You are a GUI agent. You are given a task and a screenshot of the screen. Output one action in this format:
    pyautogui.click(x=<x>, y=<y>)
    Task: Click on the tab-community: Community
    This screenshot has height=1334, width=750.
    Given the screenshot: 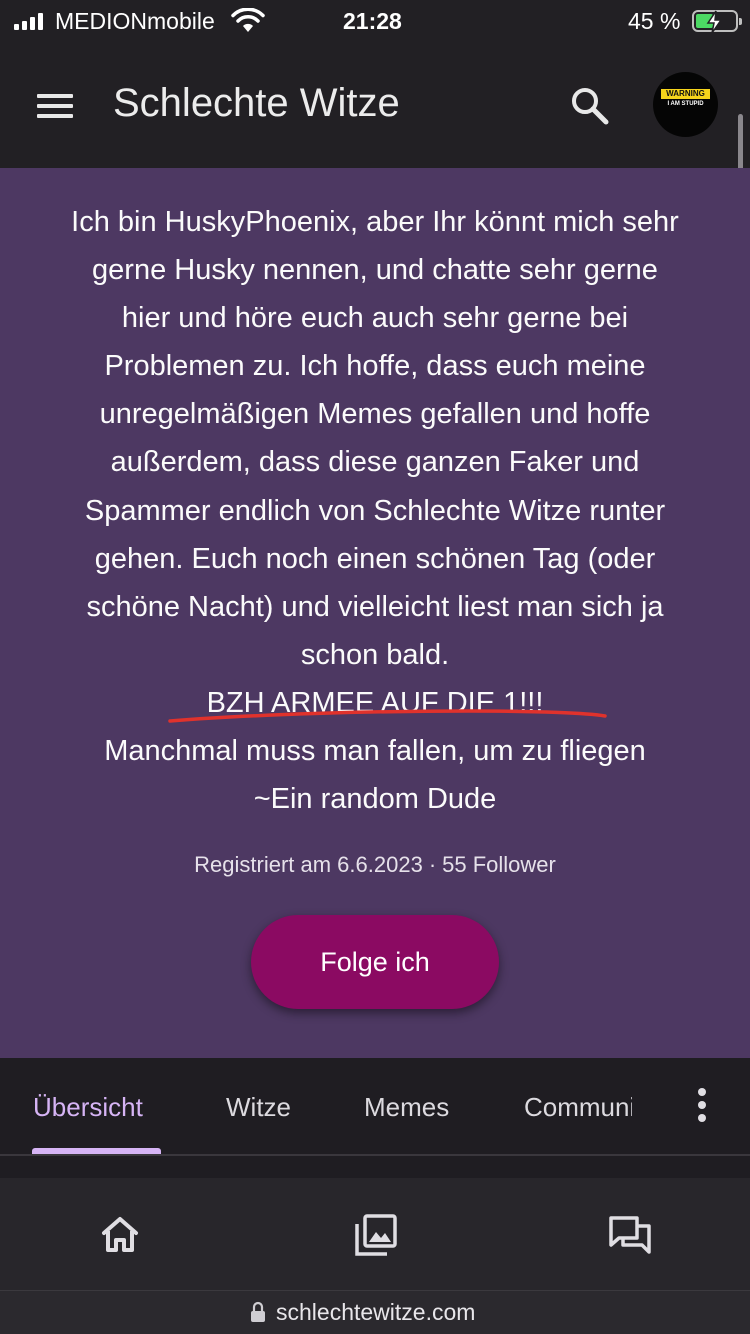 What is the action you would take?
    pyautogui.click(x=578, y=1107)
    